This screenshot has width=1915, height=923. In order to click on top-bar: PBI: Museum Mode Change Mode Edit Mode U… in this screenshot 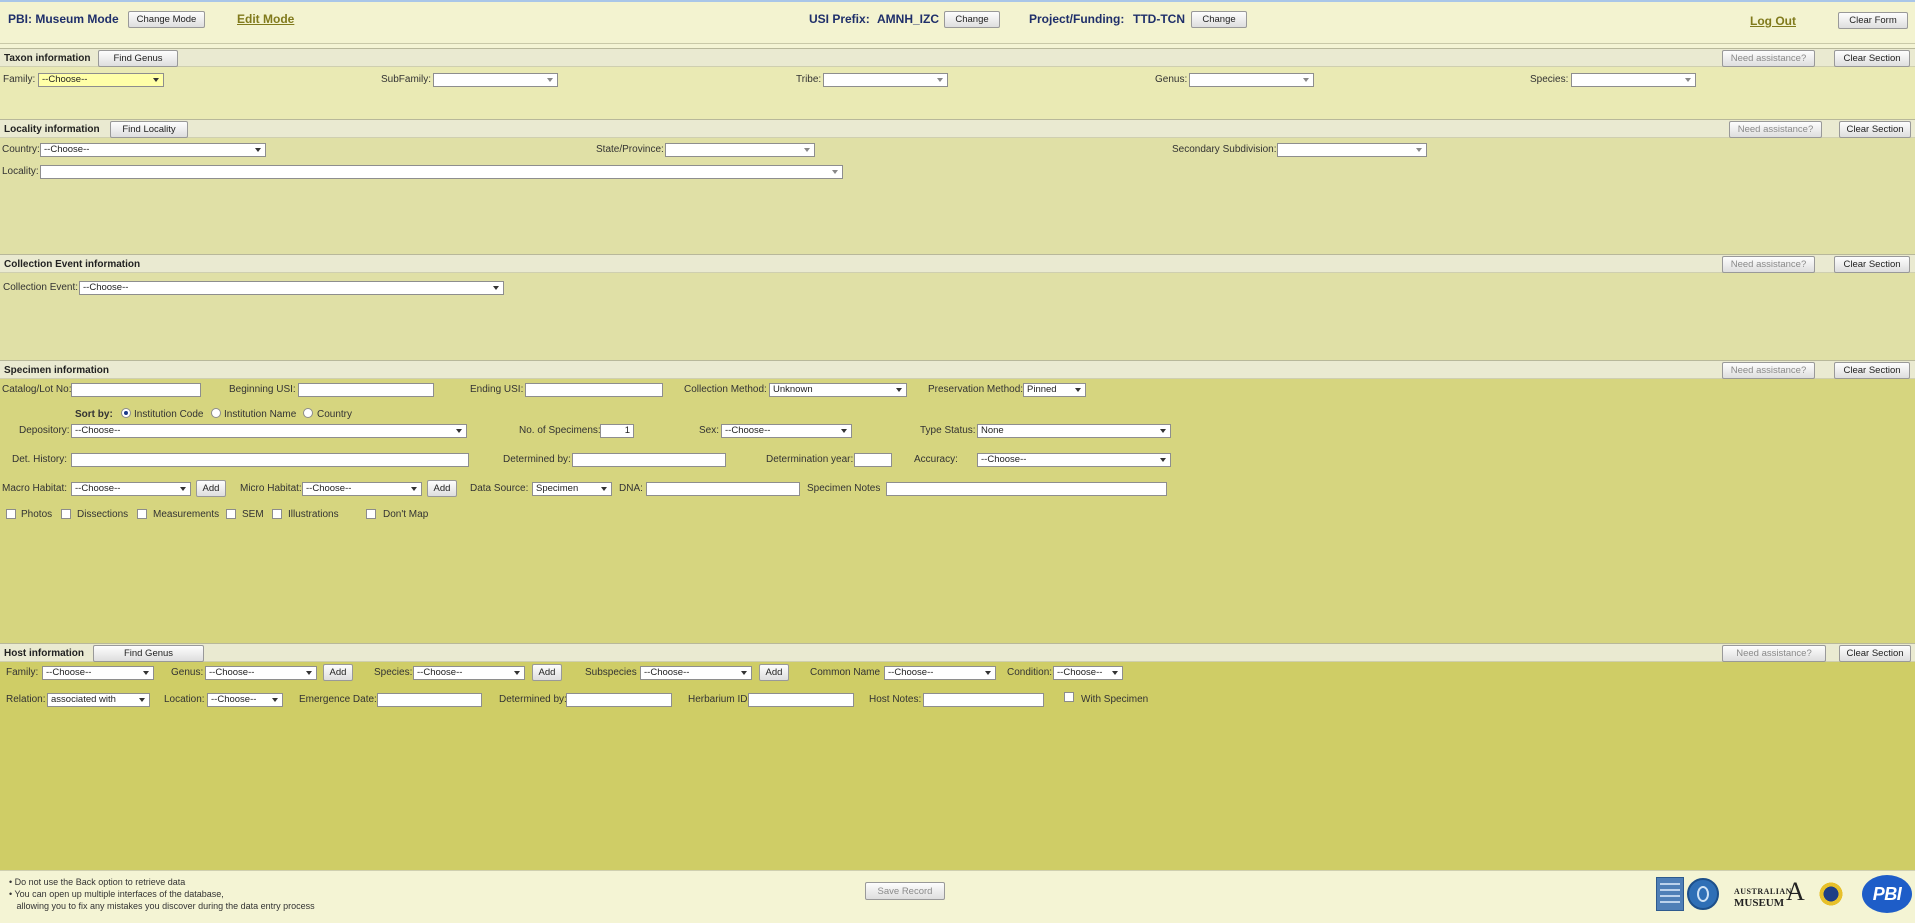, I will do `click(957, 22)`.